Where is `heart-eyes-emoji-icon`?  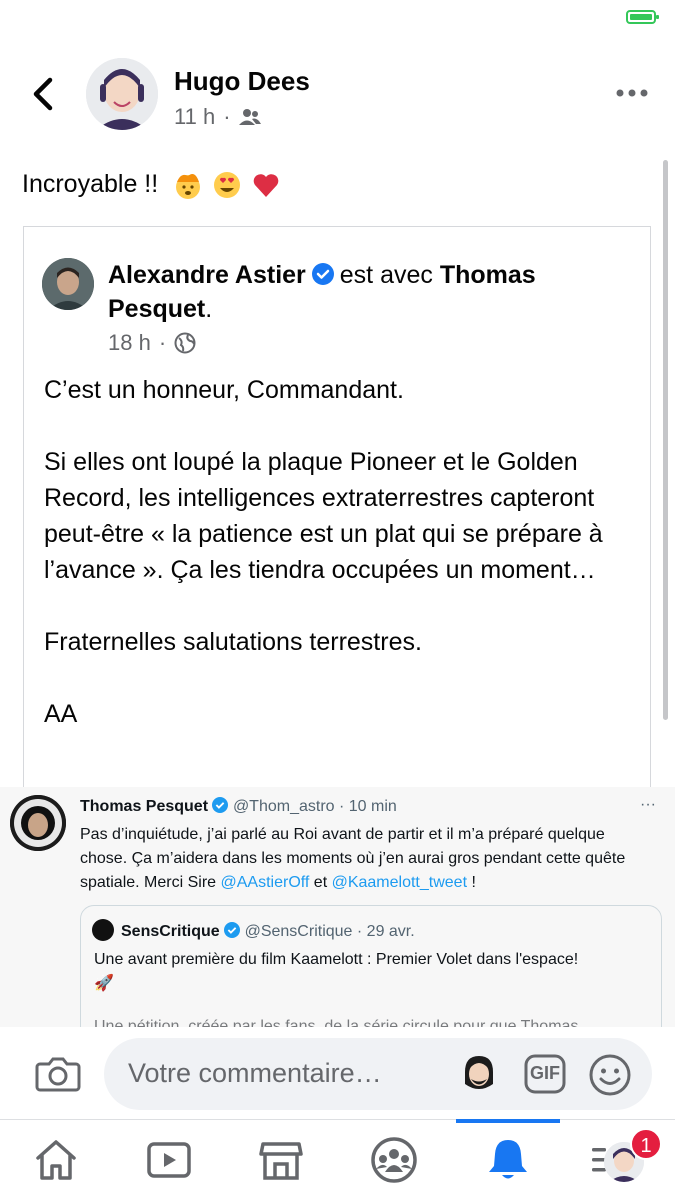
heart-eyes-emoji-icon is located at coordinates (227, 185).